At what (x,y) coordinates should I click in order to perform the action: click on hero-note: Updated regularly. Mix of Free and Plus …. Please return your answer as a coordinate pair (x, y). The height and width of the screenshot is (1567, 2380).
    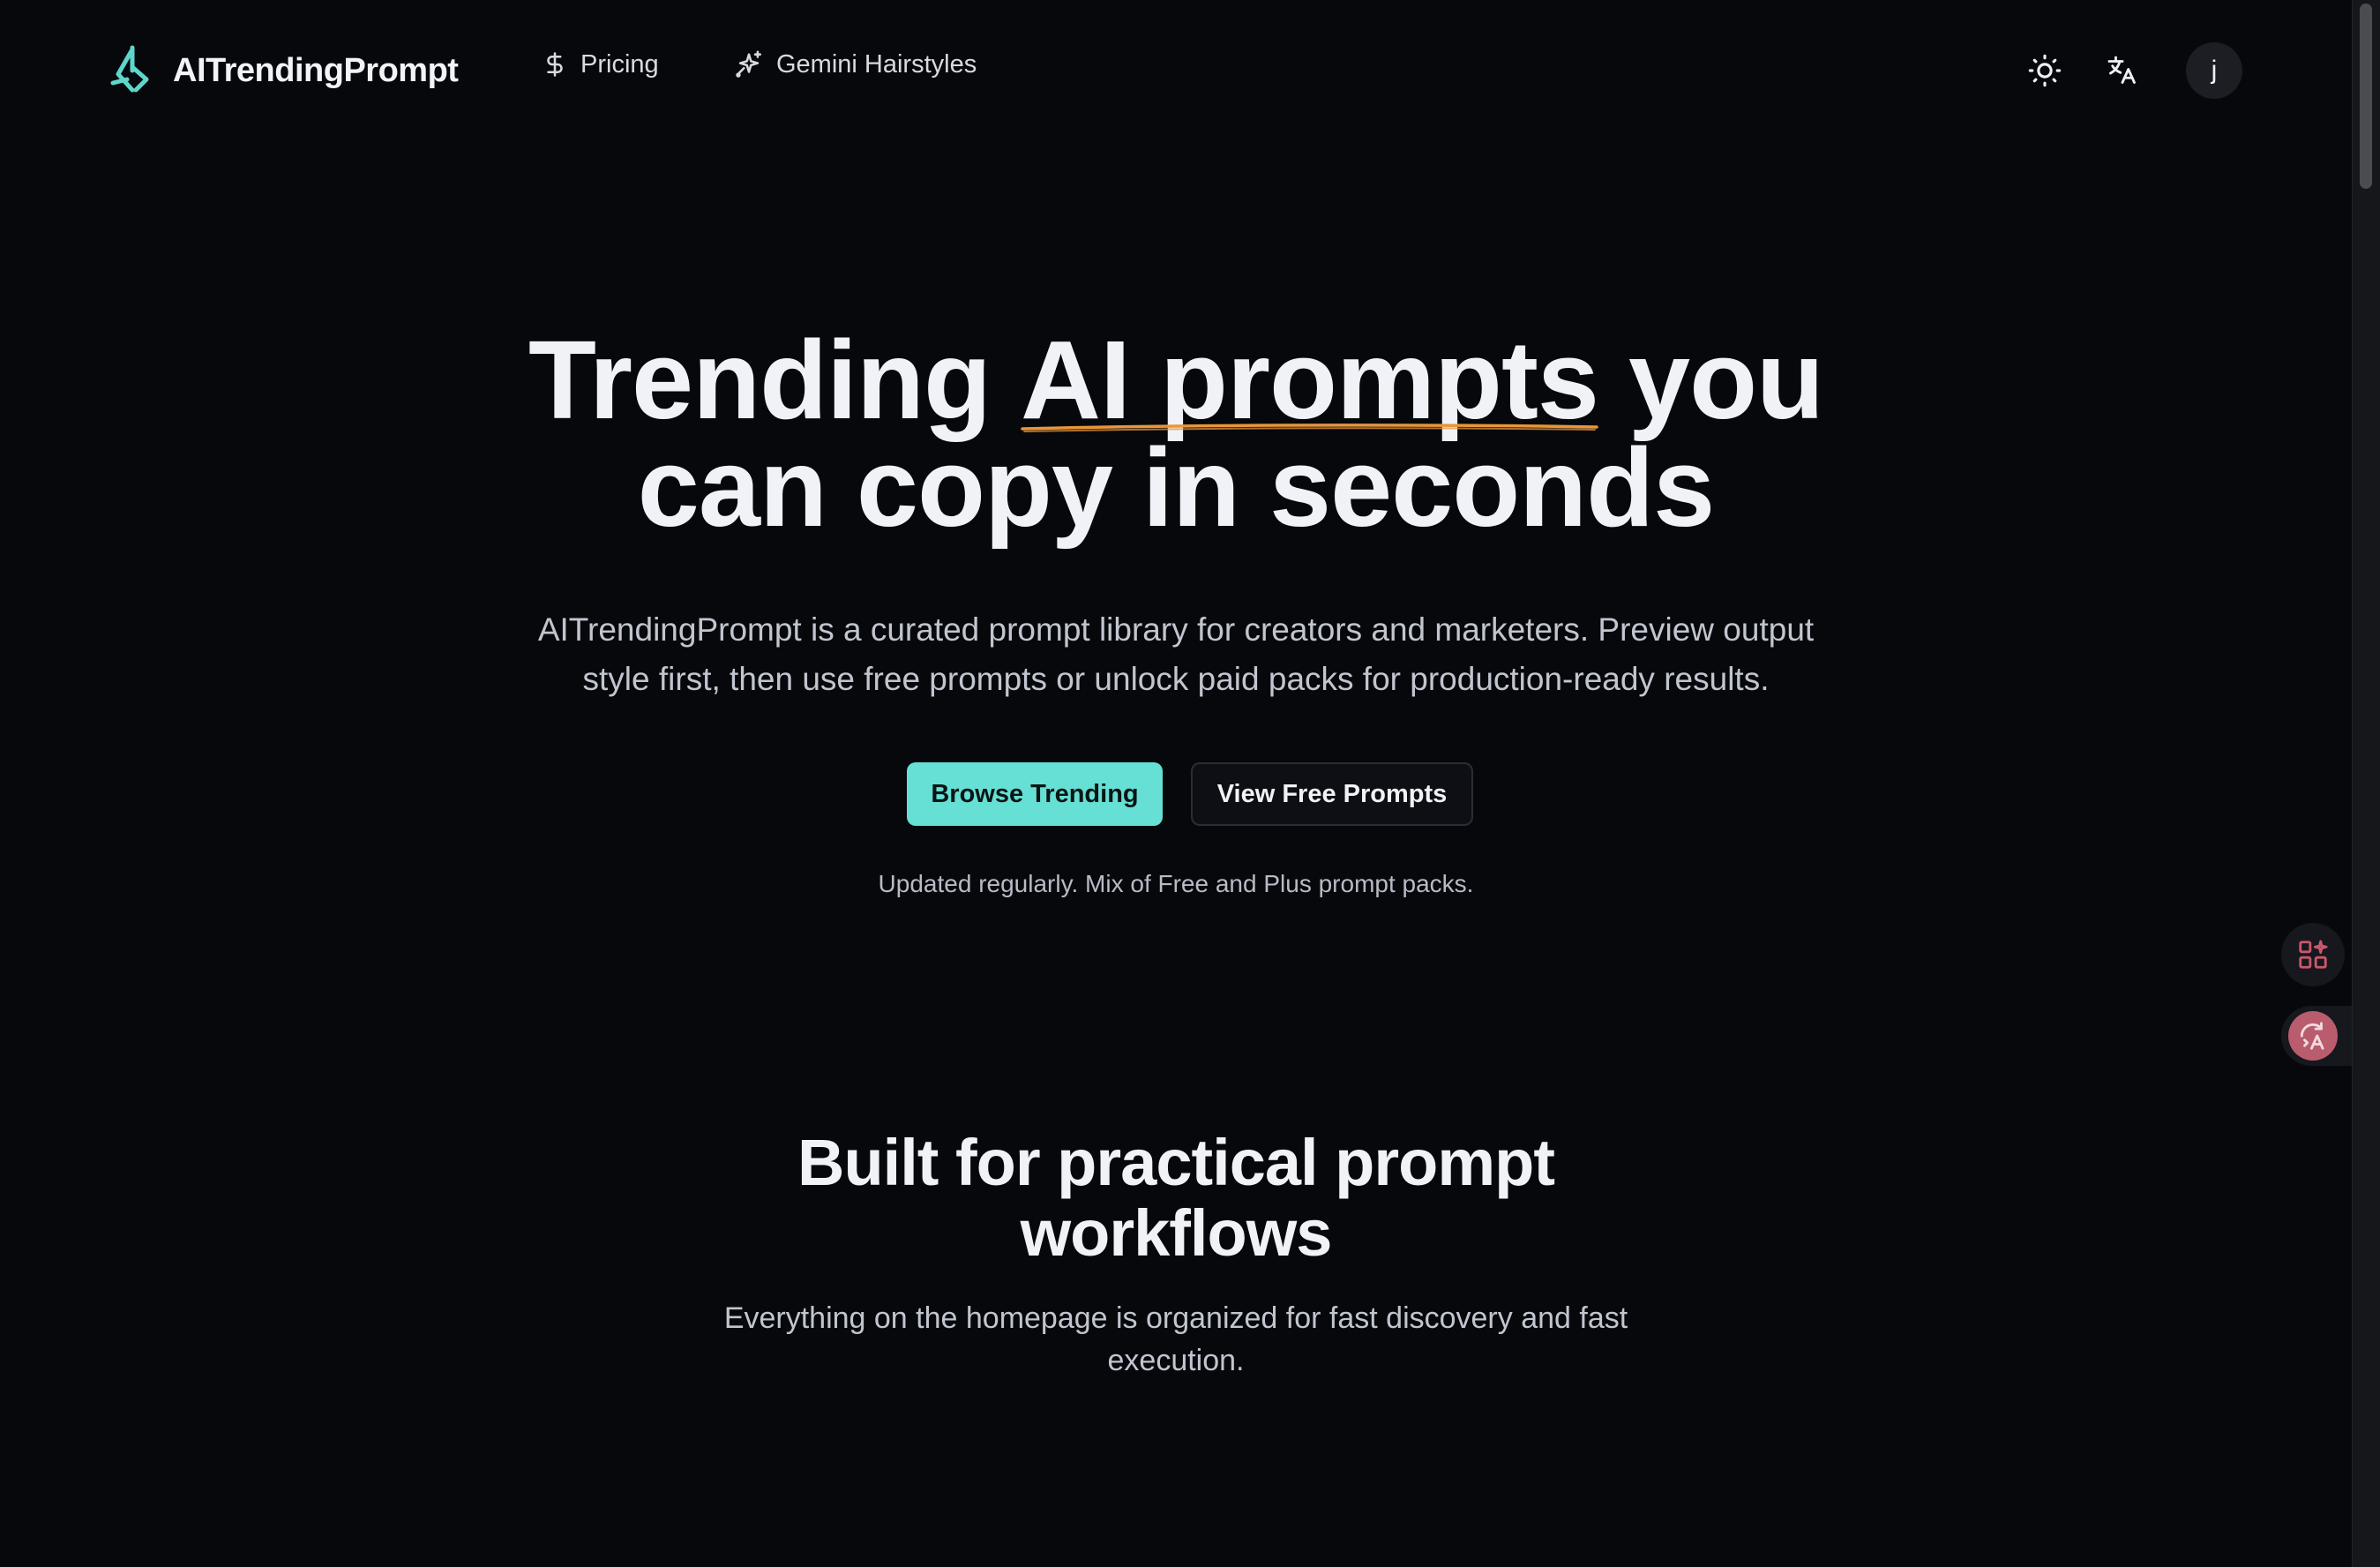
    Looking at the image, I should click on (1176, 883).